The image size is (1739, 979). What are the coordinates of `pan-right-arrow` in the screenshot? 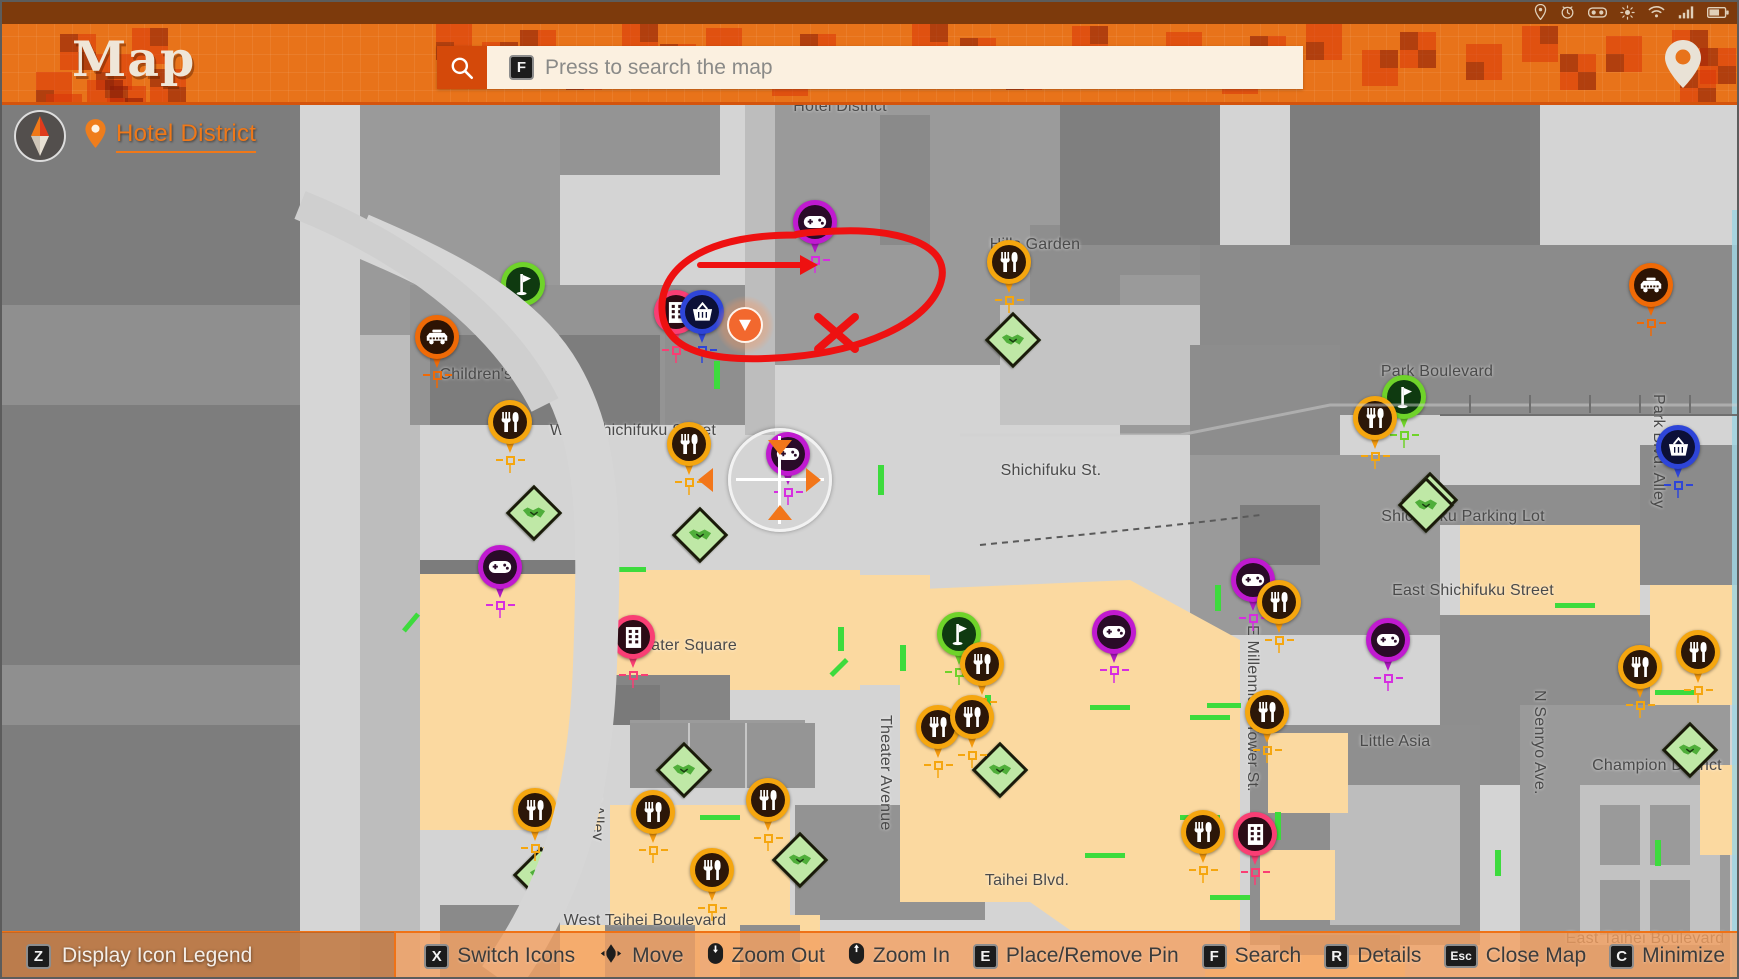 It's located at (813, 480).